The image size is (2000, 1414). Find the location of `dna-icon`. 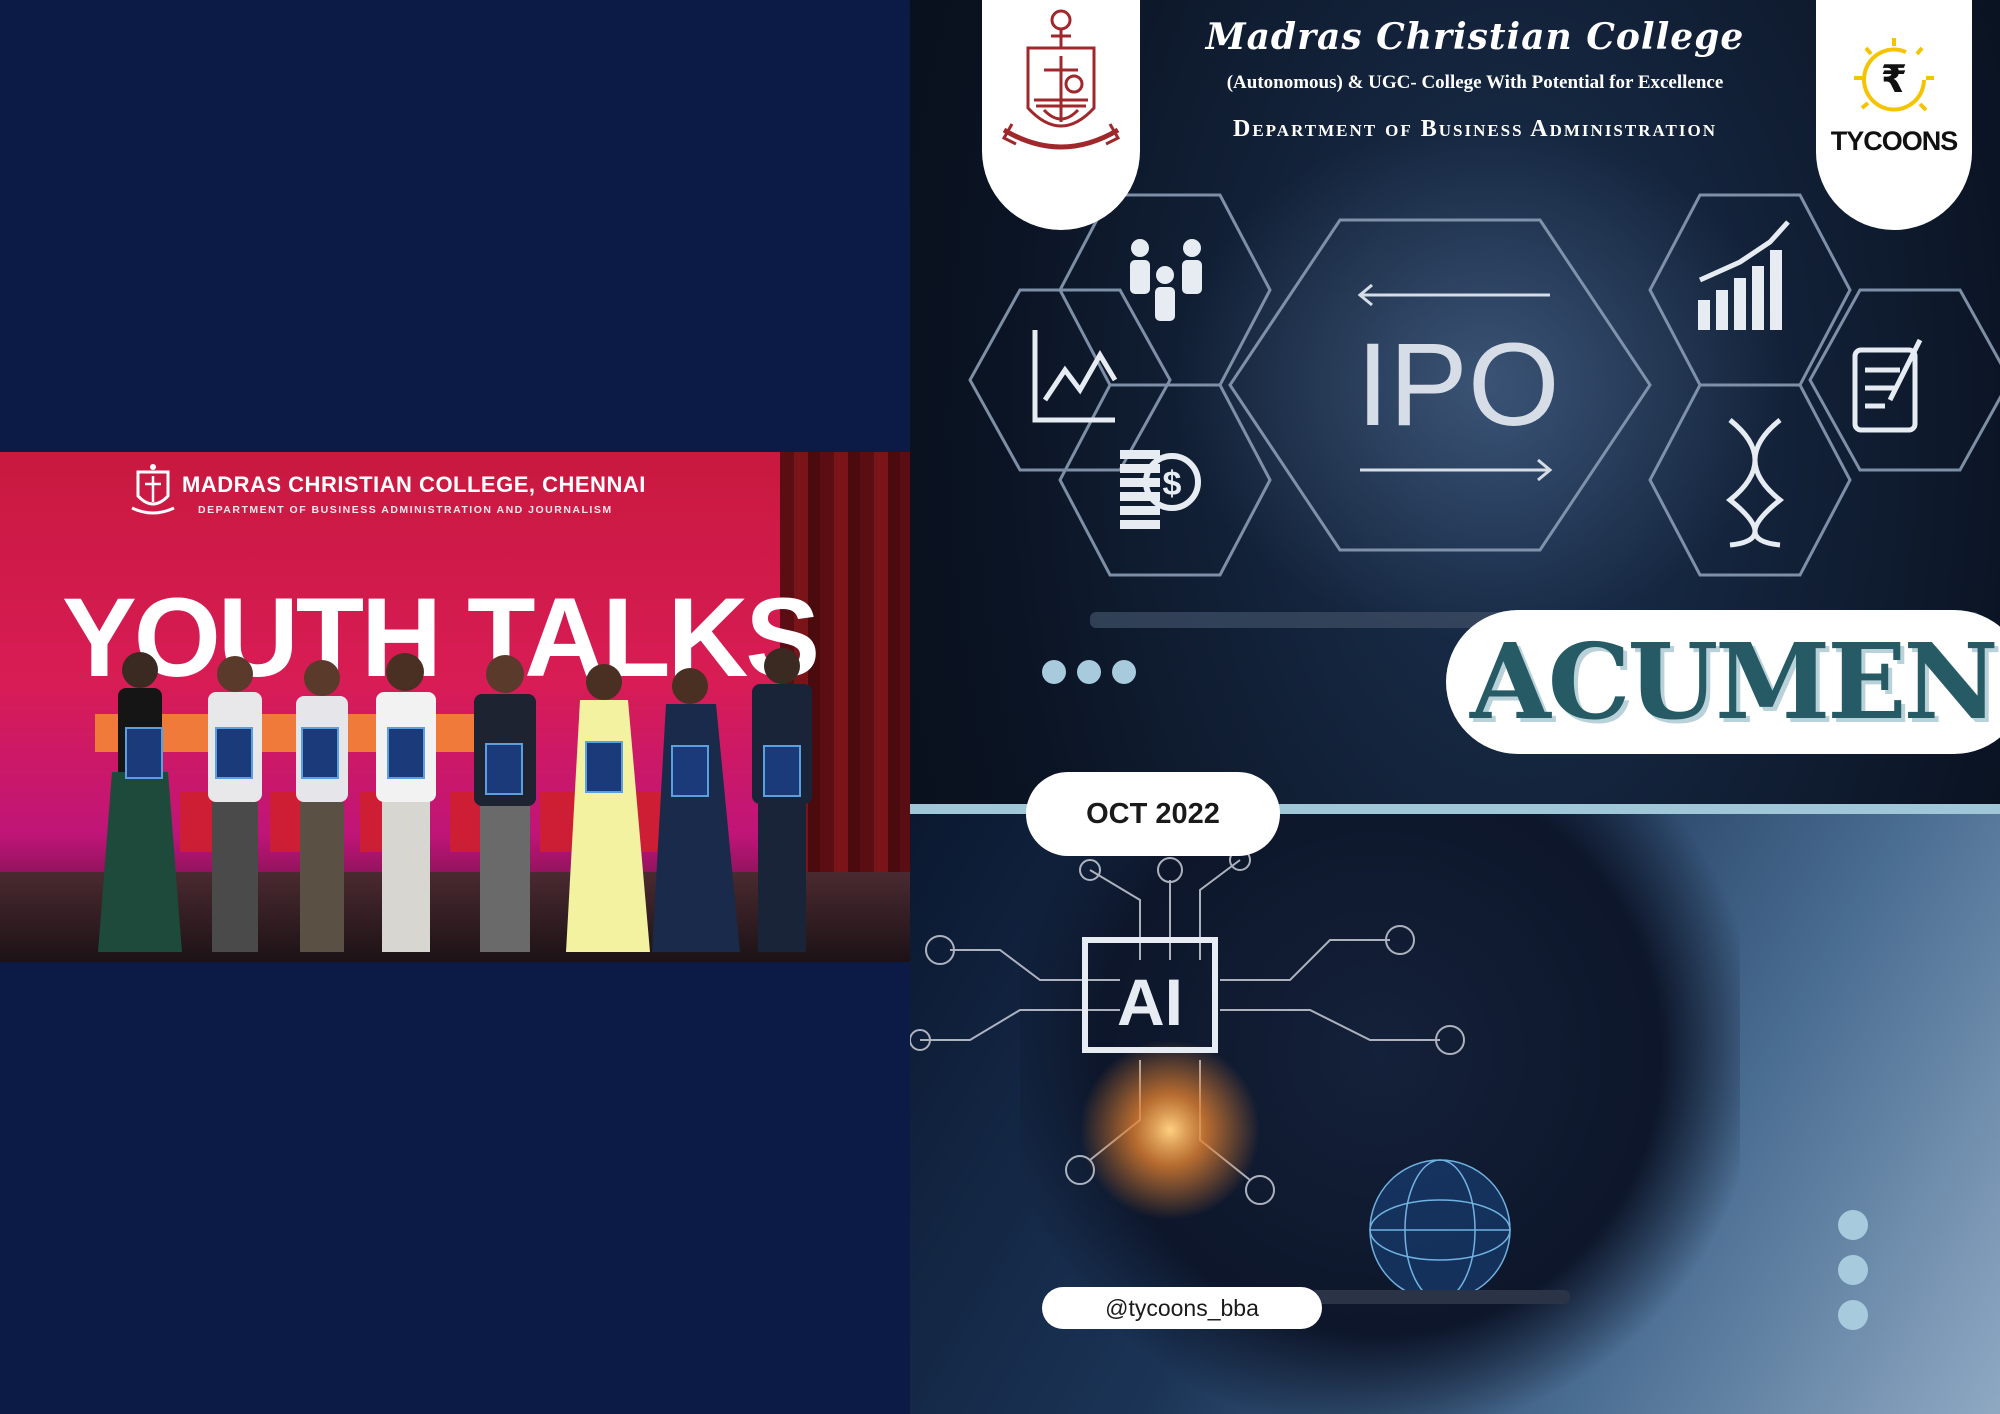

dna-icon is located at coordinates (1755, 483).